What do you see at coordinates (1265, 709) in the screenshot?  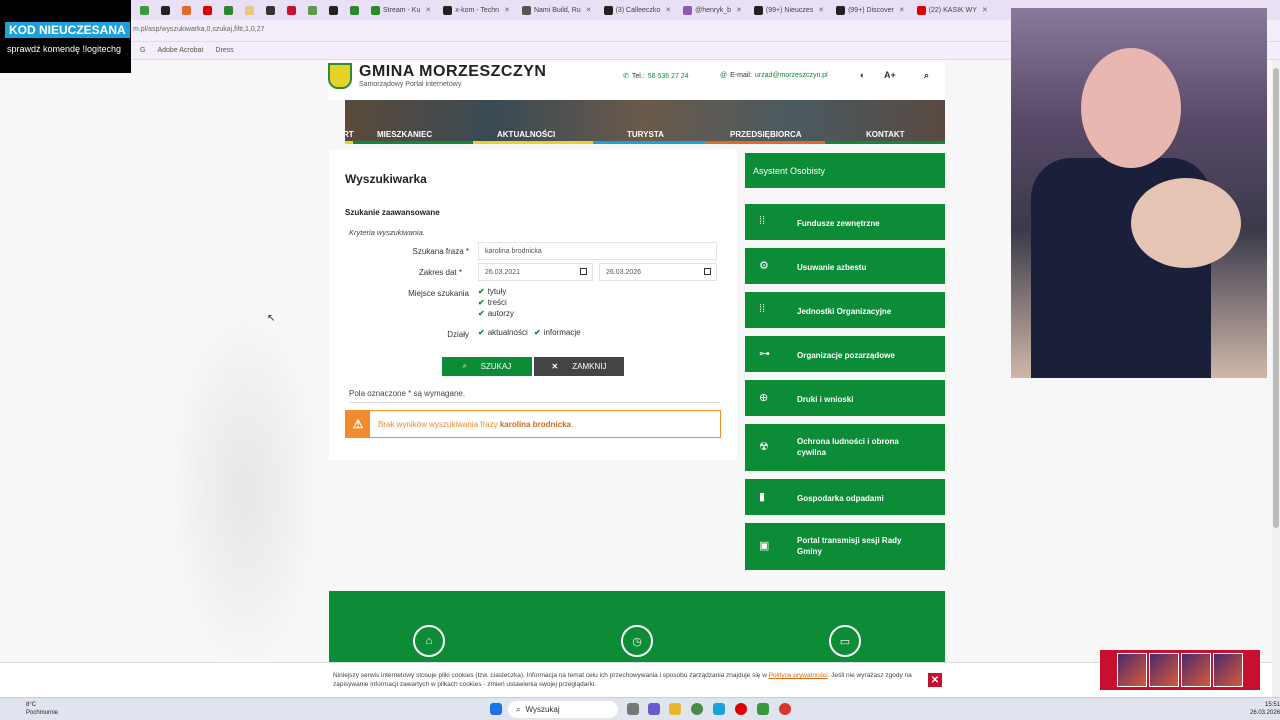 I see `system-clock: 15:51 26.03.2026` at bounding box center [1265, 709].